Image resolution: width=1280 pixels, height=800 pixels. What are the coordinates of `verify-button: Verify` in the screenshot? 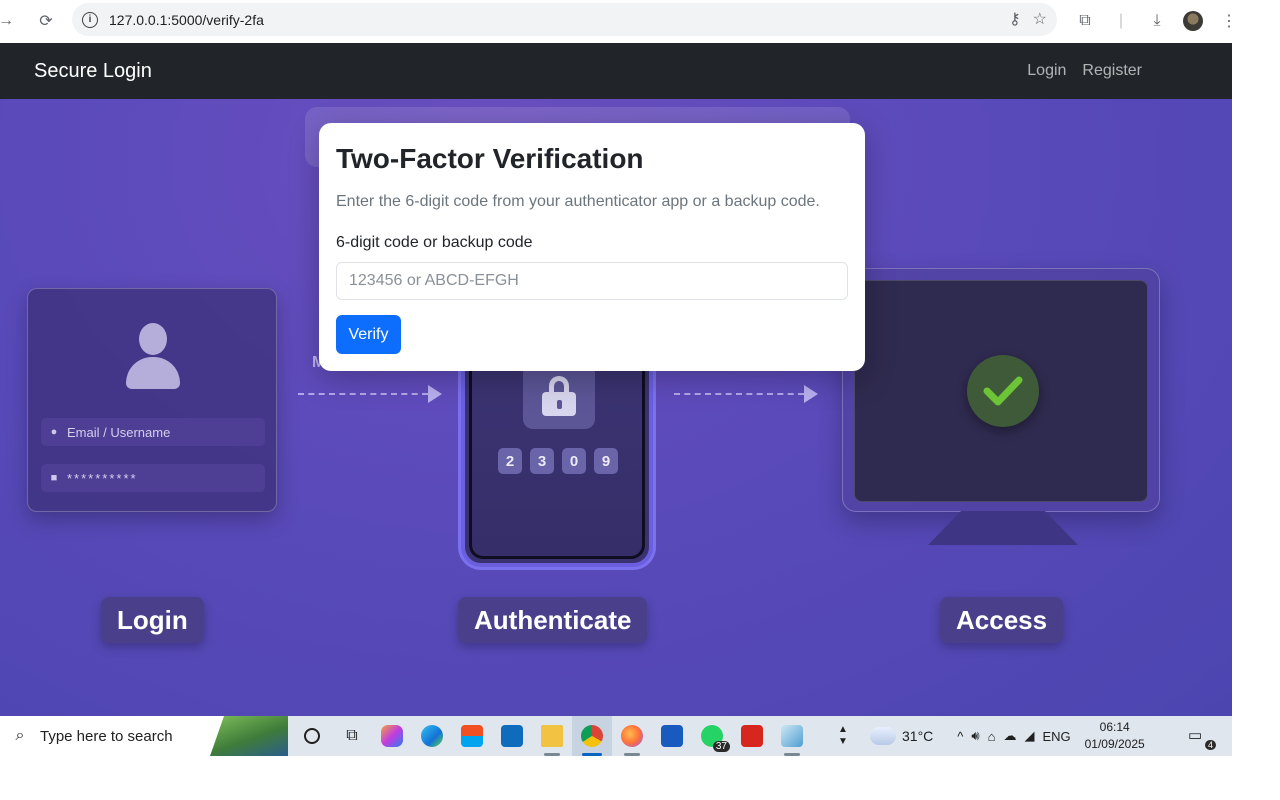 It's located at (368, 334).